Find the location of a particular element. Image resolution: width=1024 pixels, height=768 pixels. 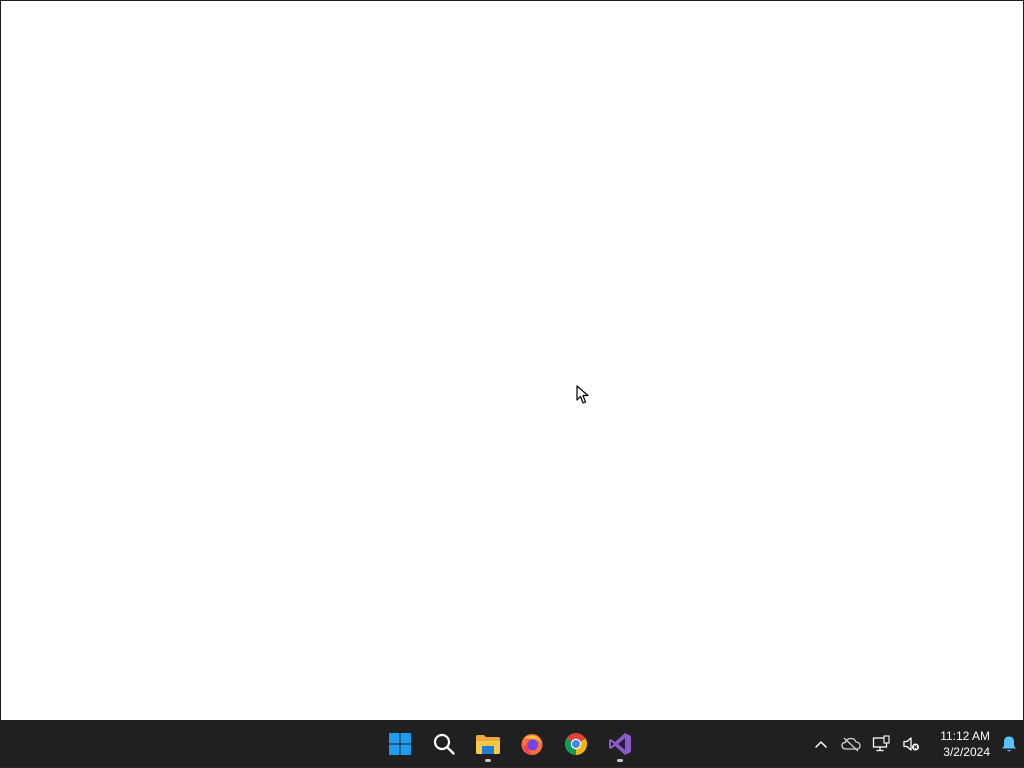

search-icon is located at coordinates (444, 744).